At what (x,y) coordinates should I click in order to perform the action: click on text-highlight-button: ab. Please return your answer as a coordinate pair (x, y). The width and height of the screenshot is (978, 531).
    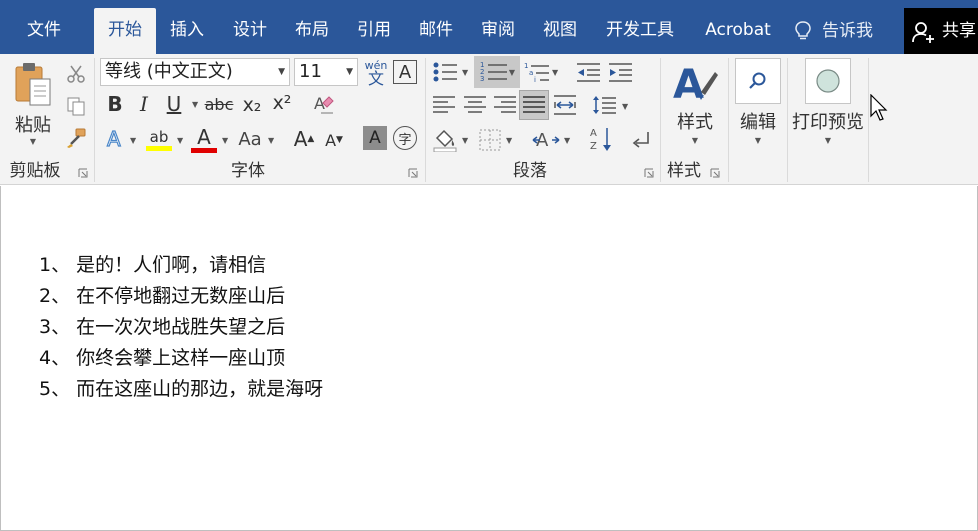
    Looking at the image, I should click on (159, 139).